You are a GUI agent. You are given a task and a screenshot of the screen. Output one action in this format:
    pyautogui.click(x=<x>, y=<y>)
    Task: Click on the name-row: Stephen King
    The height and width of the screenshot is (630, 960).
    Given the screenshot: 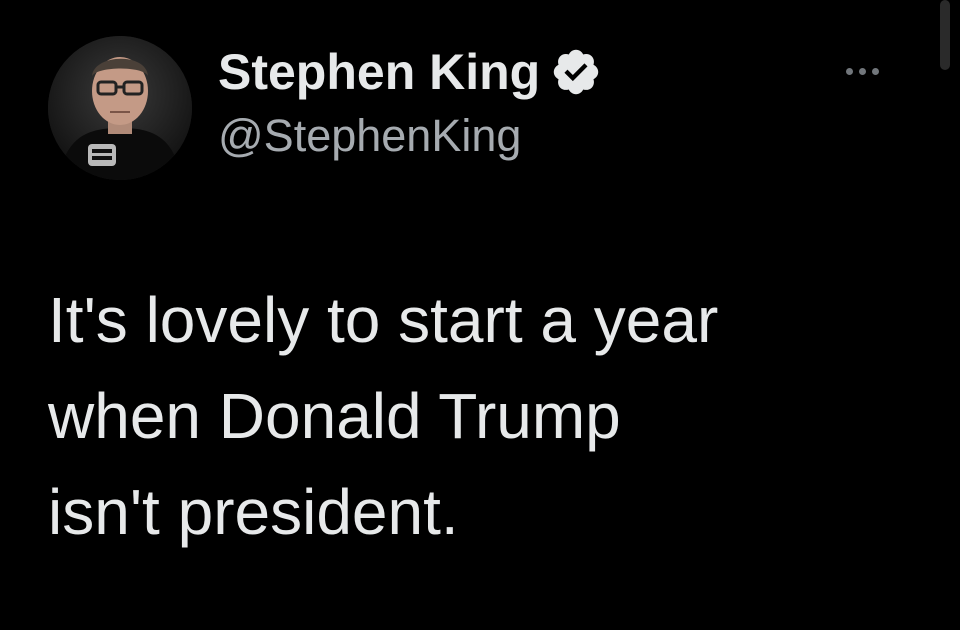 What is the action you would take?
    pyautogui.click(x=410, y=72)
    